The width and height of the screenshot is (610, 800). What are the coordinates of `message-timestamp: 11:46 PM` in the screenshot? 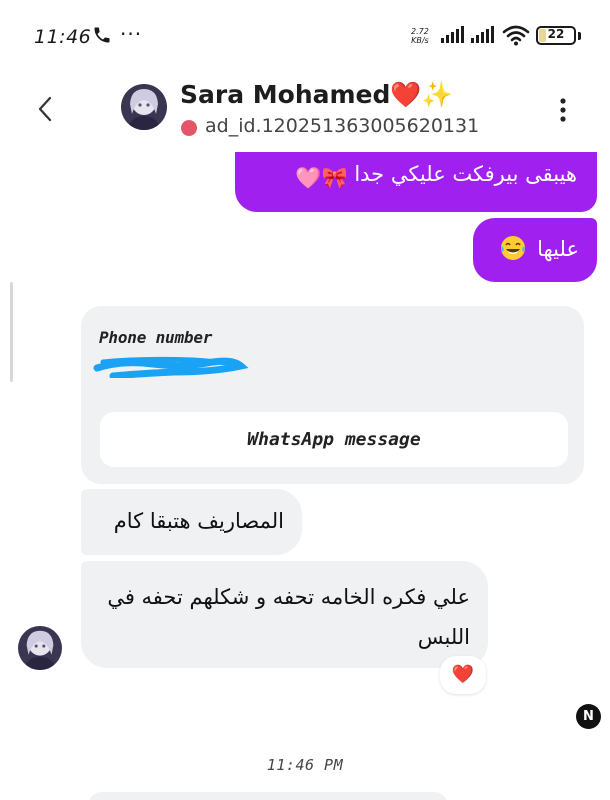 It's located at (305, 765).